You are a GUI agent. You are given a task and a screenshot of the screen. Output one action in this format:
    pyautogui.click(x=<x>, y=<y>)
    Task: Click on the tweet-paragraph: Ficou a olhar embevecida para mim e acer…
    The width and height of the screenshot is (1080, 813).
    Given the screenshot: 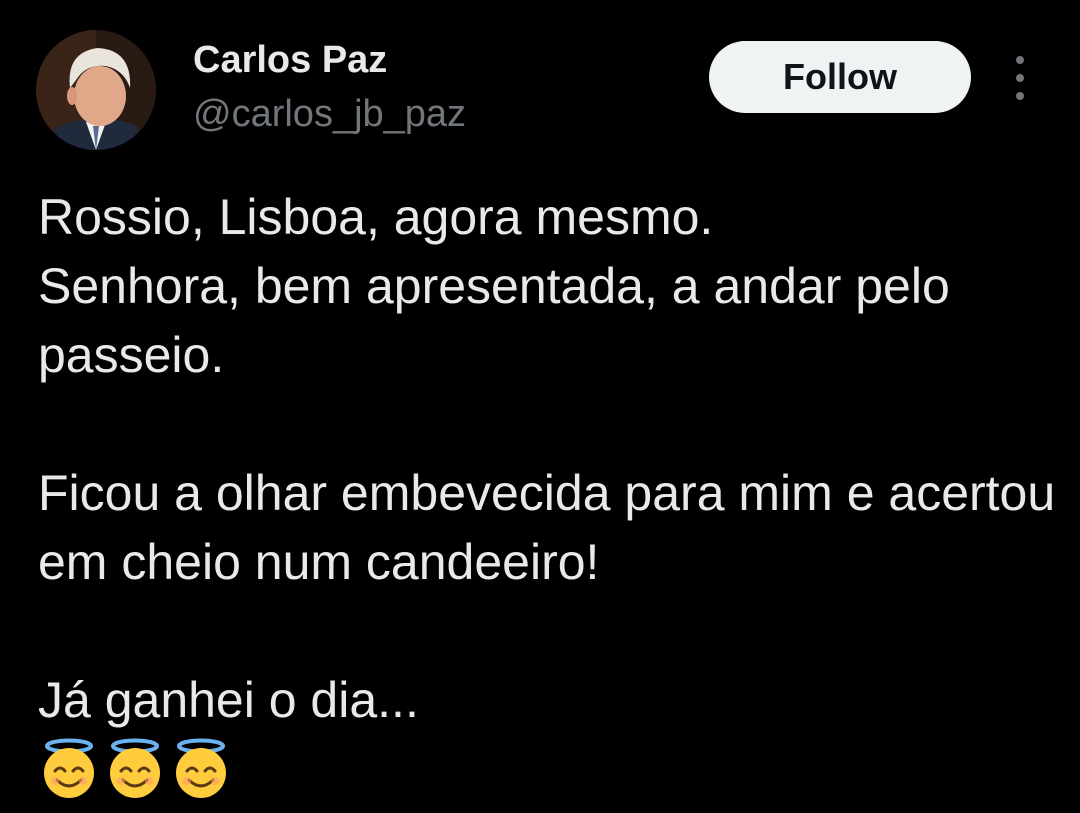 What is the action you would take?
    pyautogui.click(x=554, y=527)
    